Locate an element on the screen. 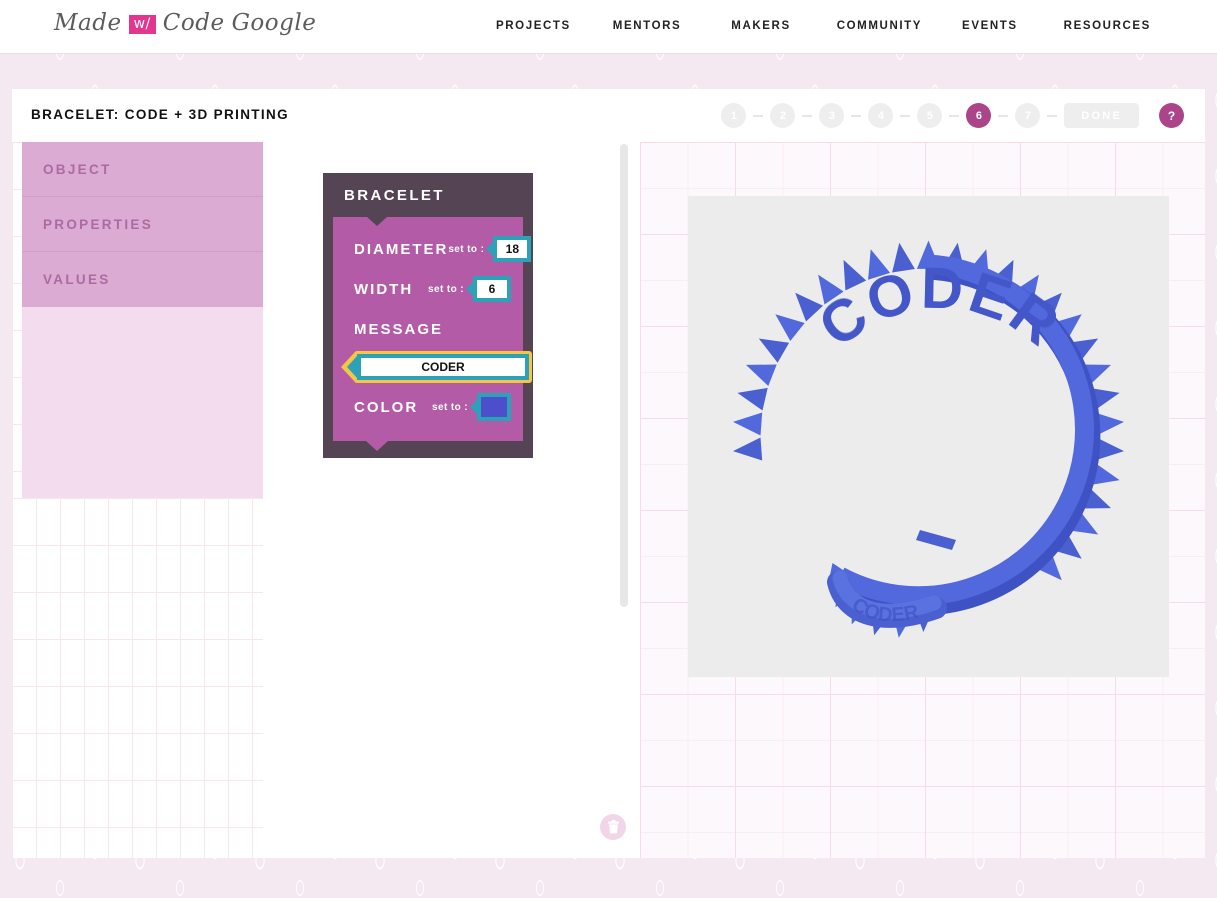 Image resolution: width=1217 pixels, height=898 pixels. value-chip-diameter is located at coordinates (512, 249).